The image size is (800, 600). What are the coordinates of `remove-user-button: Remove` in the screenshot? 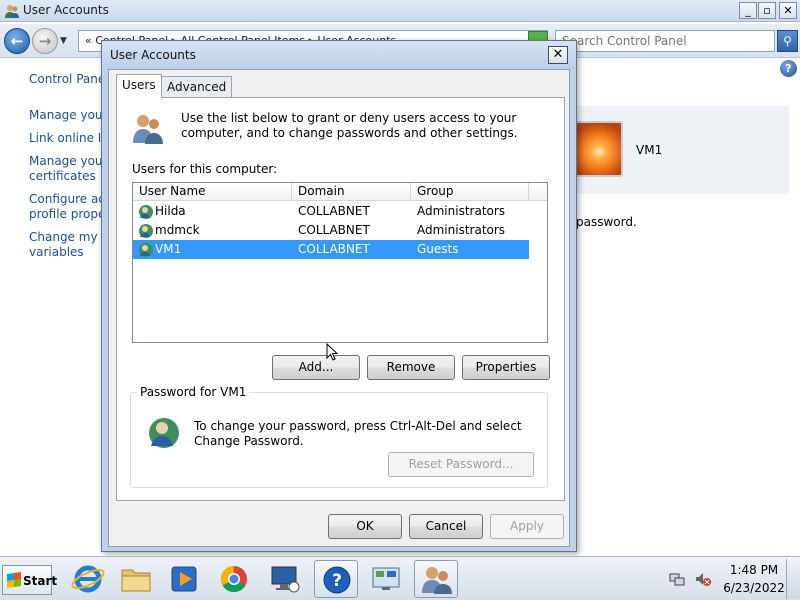 It's located at (411, 367).